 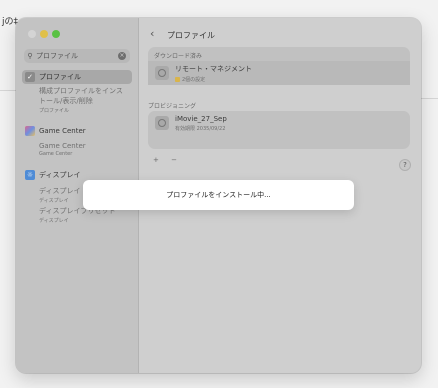 I want to click on profile-settings-count: 2個の設定, so click(x=194, y=79).